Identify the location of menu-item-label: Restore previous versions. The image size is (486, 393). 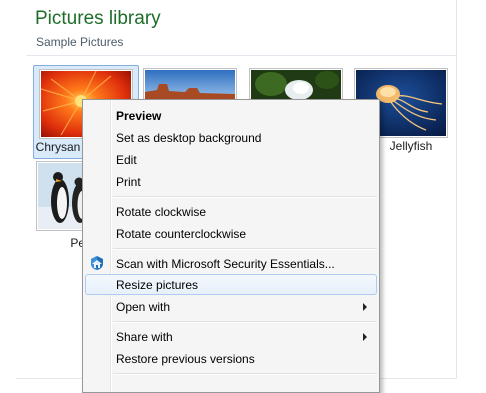
(185, 359).